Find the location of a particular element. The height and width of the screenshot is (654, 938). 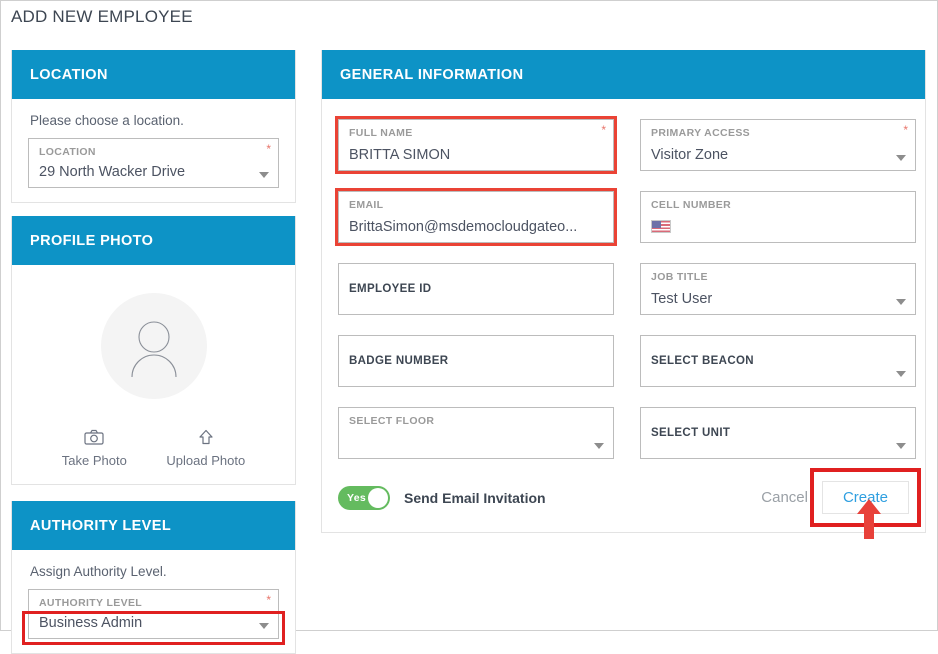

send-email-invitation-row: Yes Send Email Invitation is located at coordinates (442, 497).